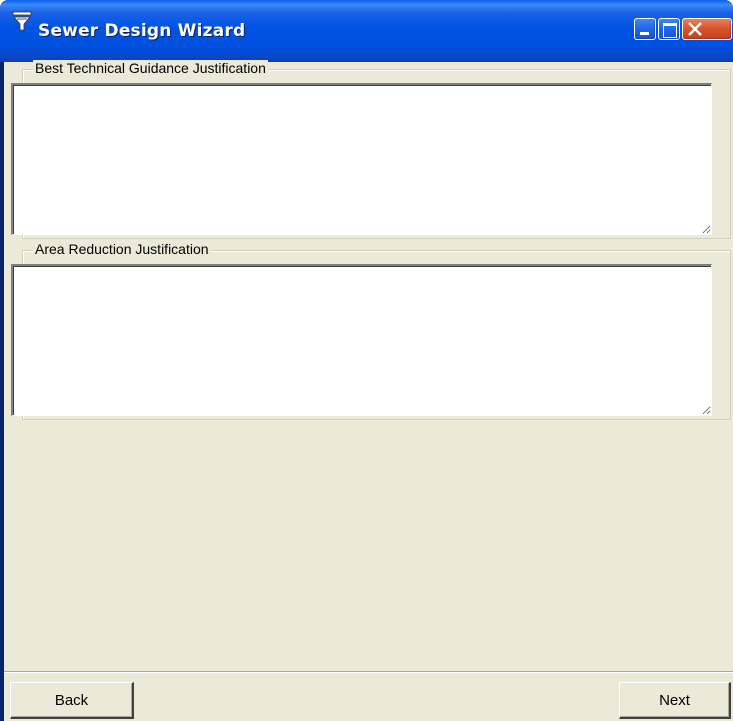 The height and width of the screenshot is (721, 733). What do you see at coordinates (645, 29) in the screenshot?
I see `minimize-button` at bounding box center [645, 29].